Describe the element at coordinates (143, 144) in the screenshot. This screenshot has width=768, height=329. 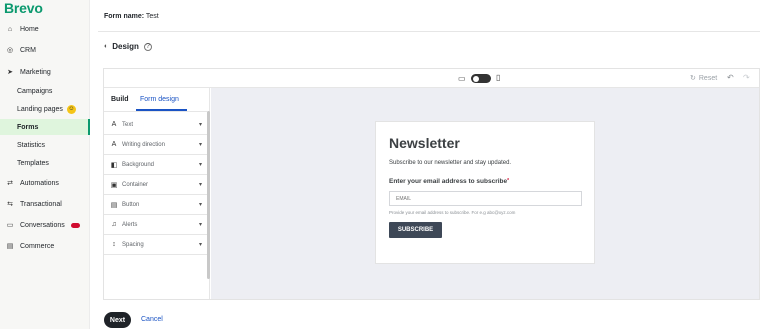
I see `section-label: Writing direction` at that location.